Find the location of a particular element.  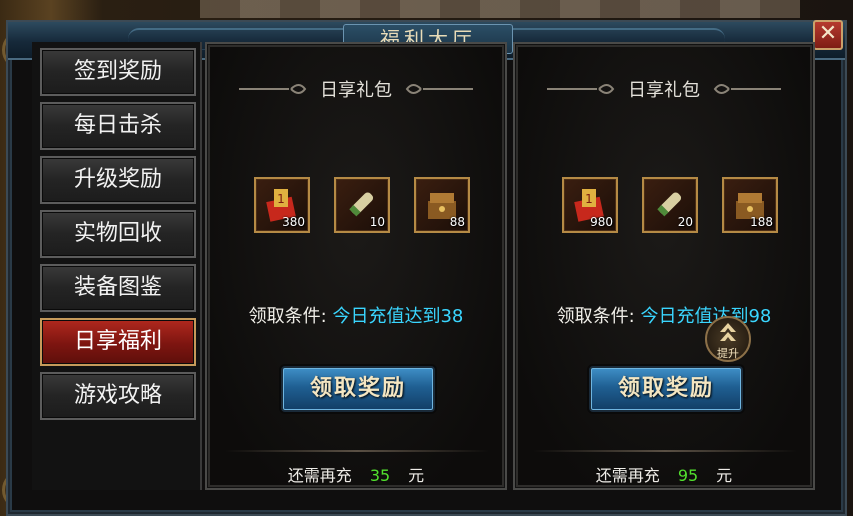

double-up-arrow-icon is located at coordinates (728, 332).